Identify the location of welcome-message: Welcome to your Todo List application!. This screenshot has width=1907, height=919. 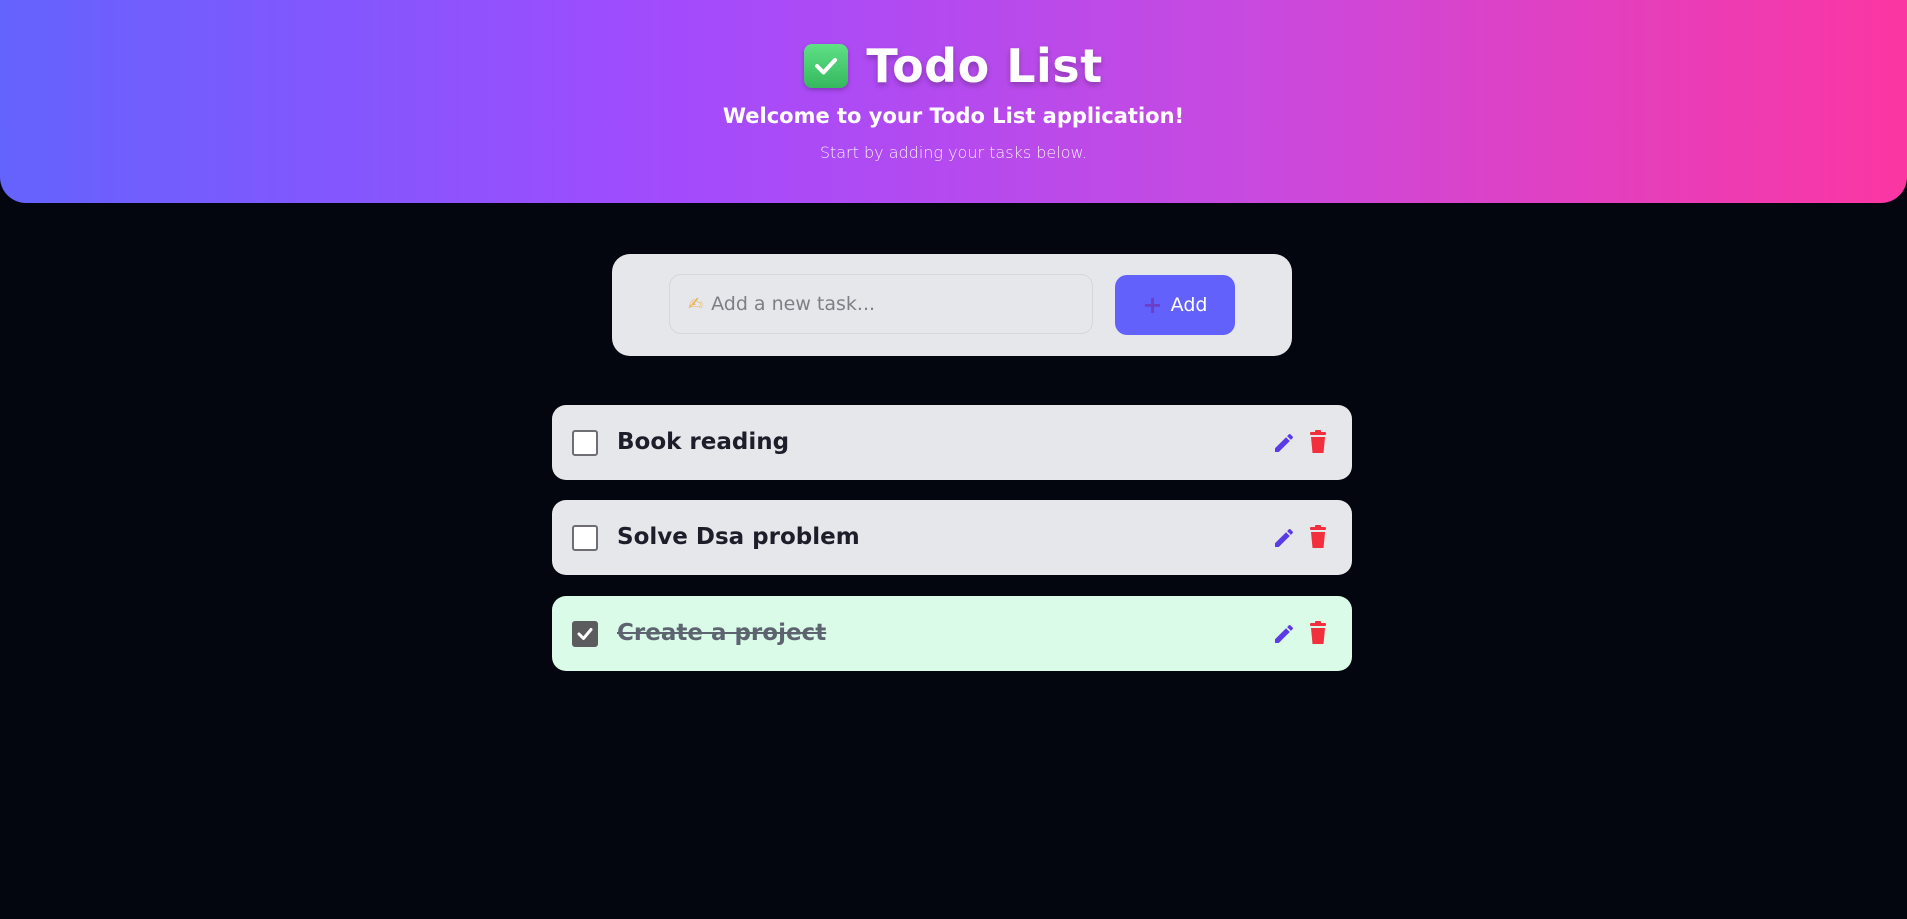
(953, 116).